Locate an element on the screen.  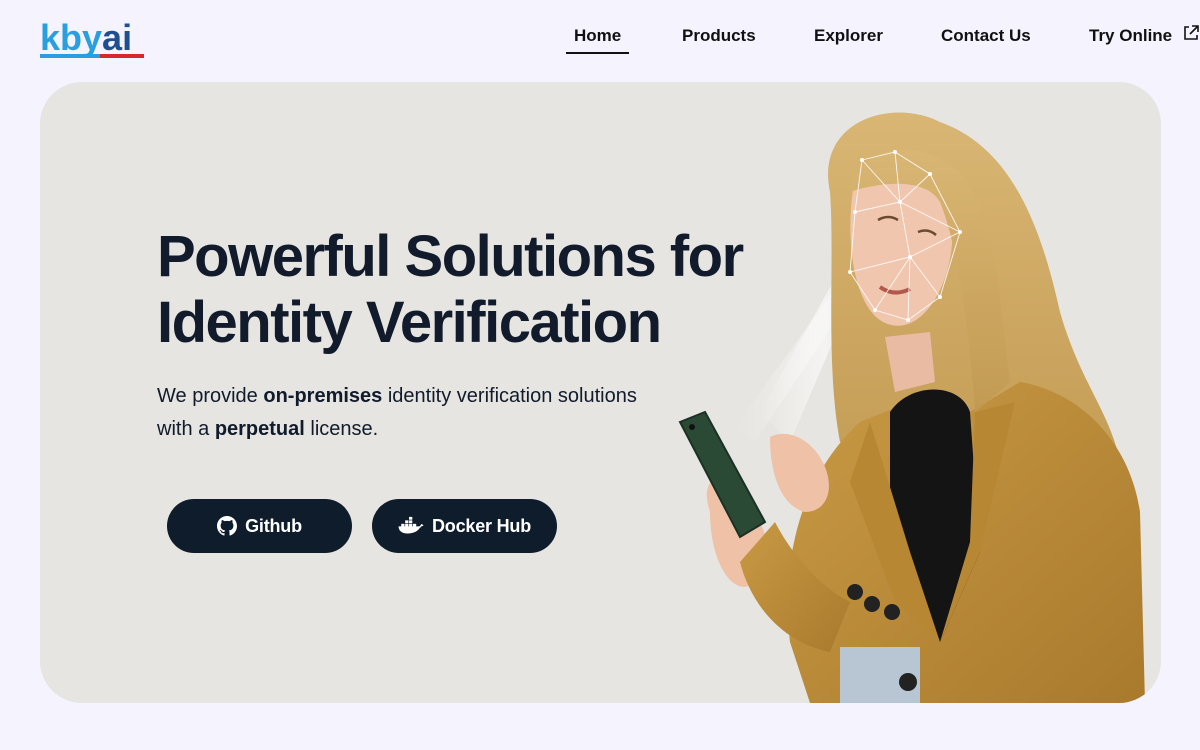
hero-headline-line2: Identity Verification is located at coordinates (409, 322).